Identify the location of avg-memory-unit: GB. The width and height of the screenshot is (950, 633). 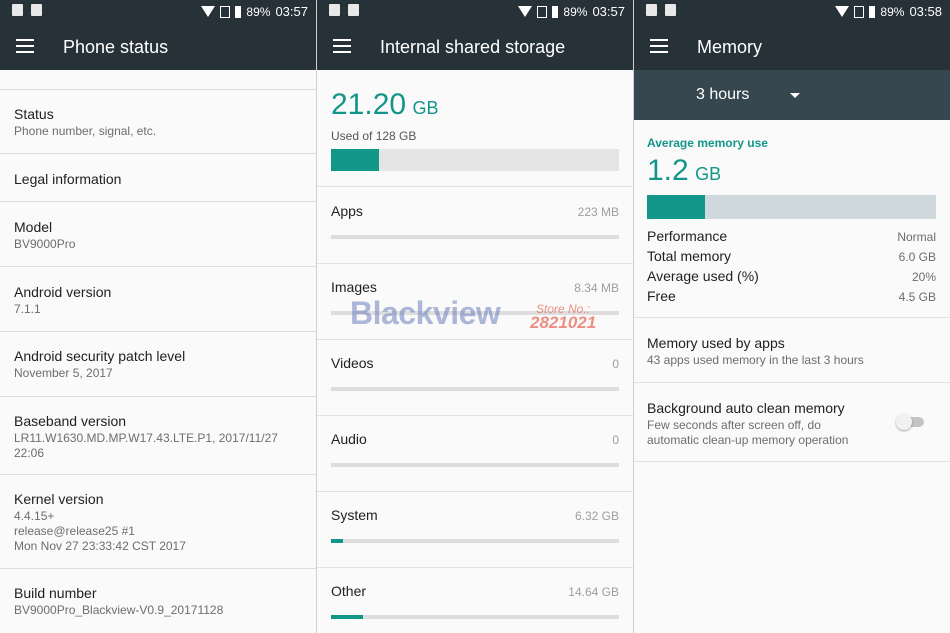
(708, 174).